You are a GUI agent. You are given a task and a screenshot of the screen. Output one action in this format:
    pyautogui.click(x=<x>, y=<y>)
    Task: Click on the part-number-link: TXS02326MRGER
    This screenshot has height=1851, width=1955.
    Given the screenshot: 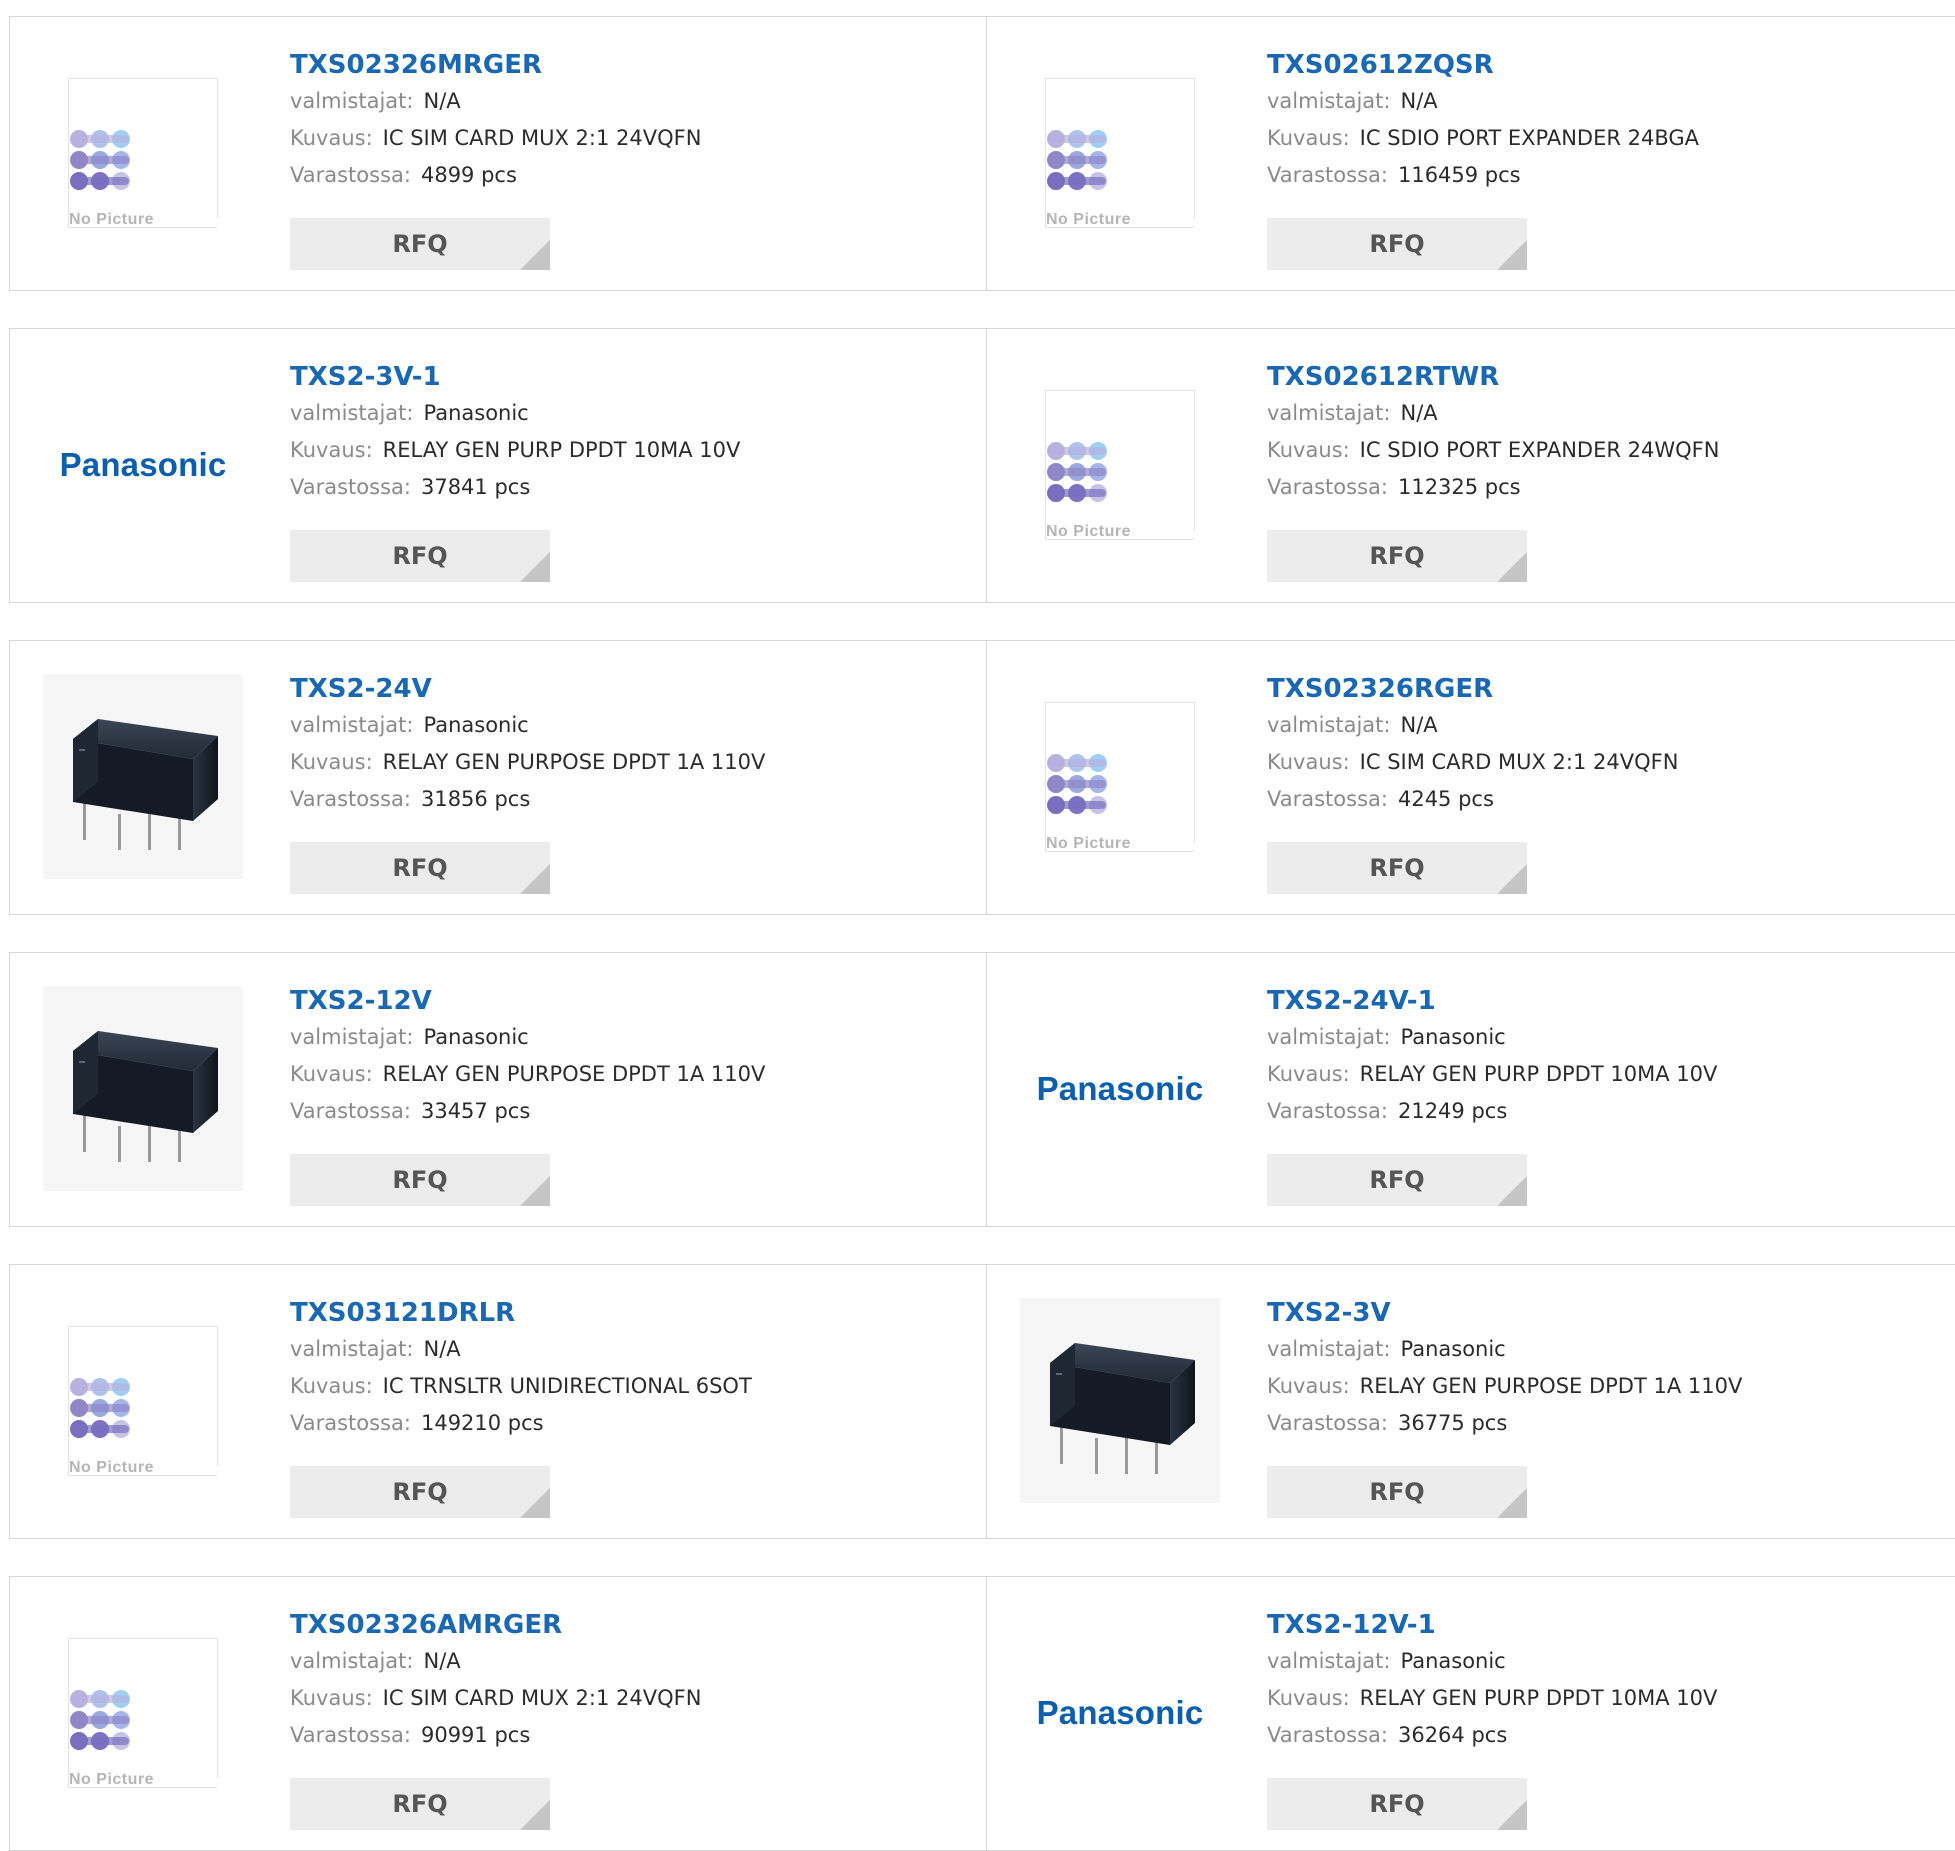 What is the action you would take?
    pyautogui.click(x=495, y=65)
    